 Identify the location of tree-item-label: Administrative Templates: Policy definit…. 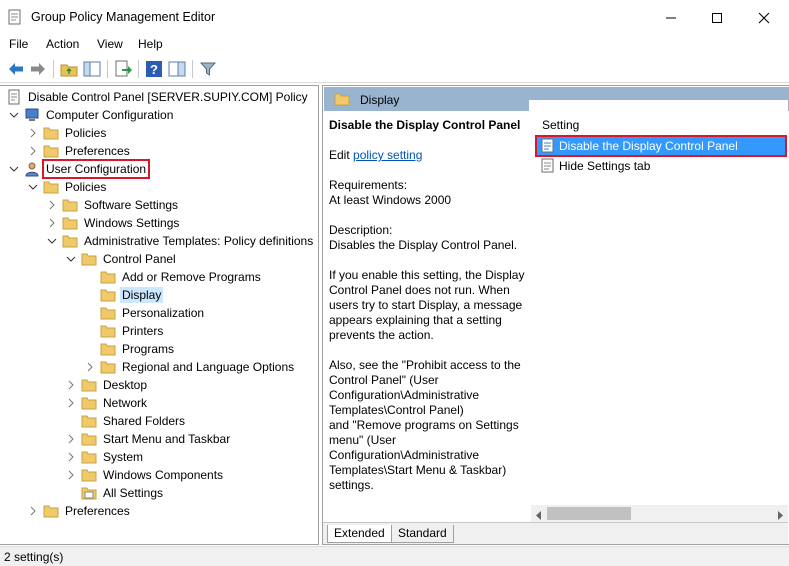
(199, 241).